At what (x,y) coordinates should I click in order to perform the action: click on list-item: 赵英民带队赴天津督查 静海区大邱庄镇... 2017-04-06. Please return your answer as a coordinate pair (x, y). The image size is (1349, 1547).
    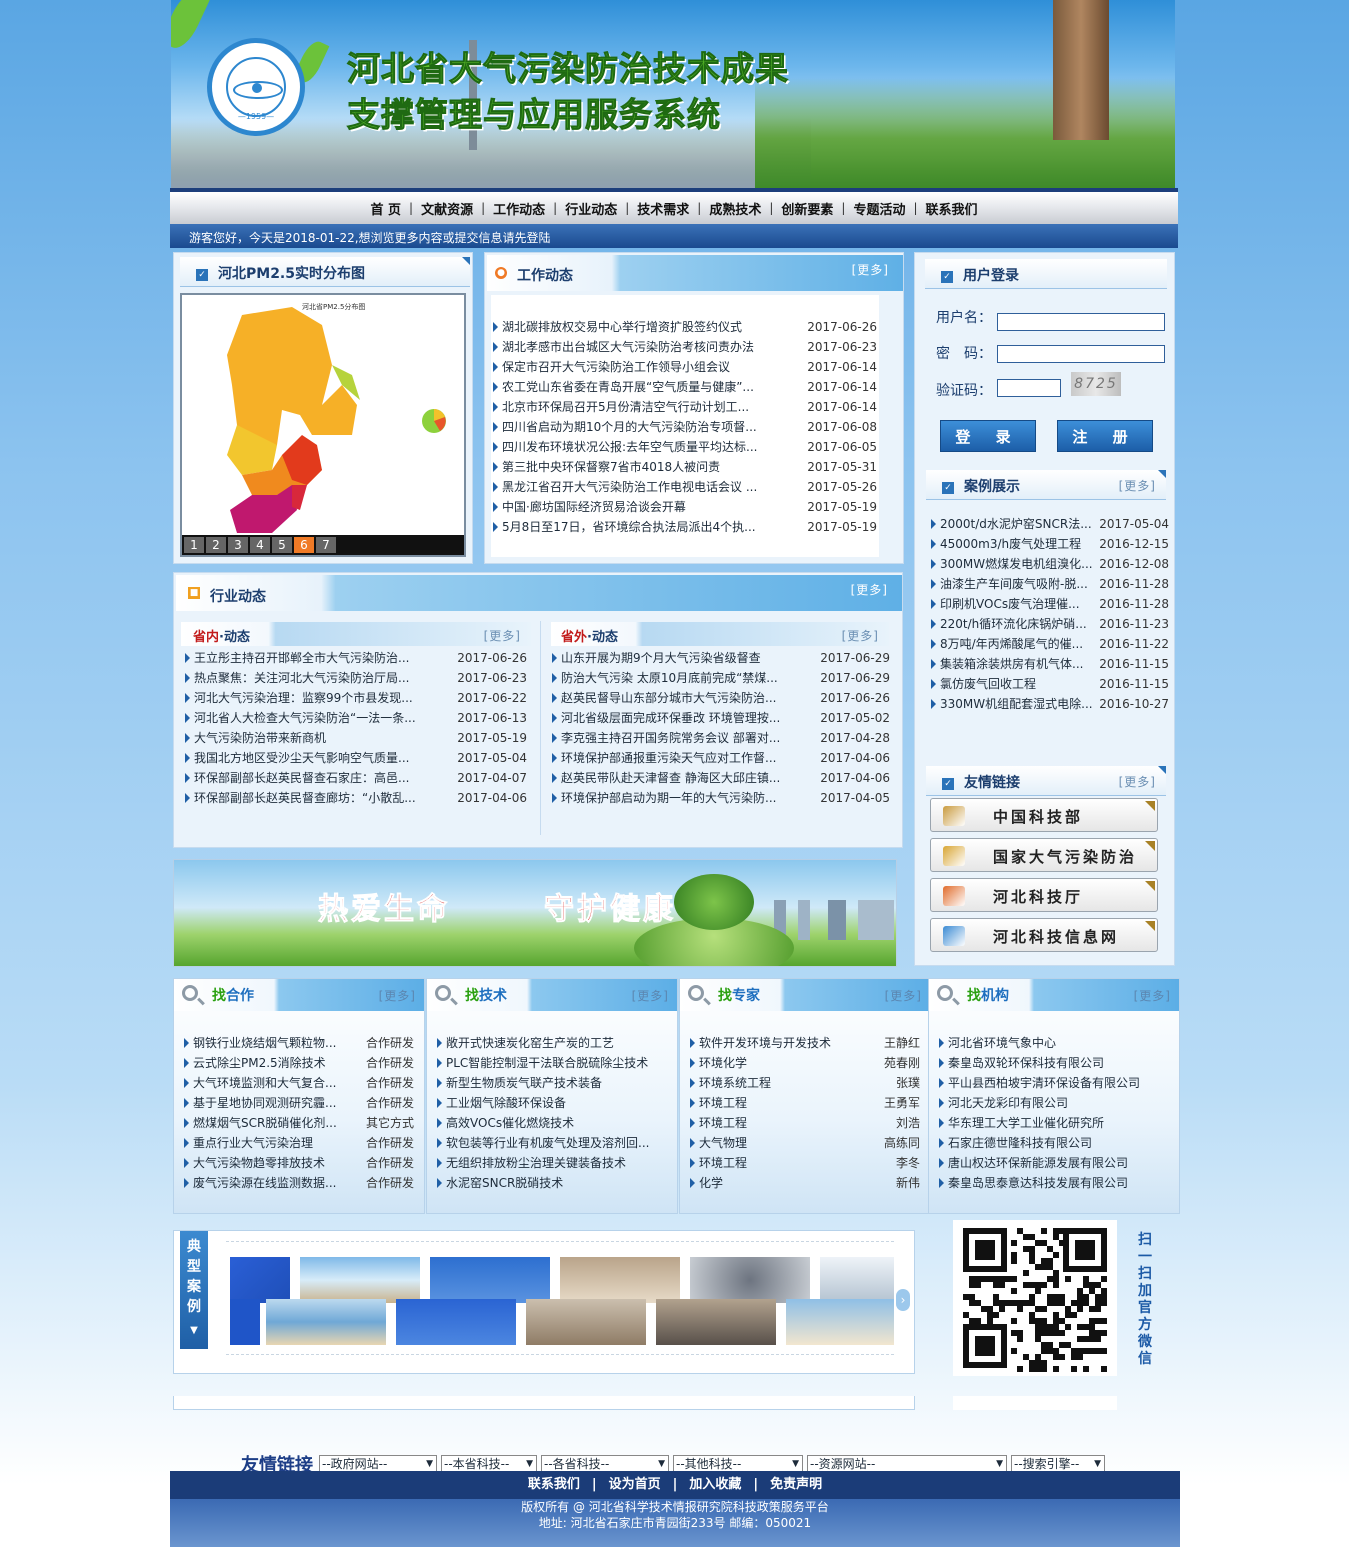
    Looking at the image, I should click on (721, 778).